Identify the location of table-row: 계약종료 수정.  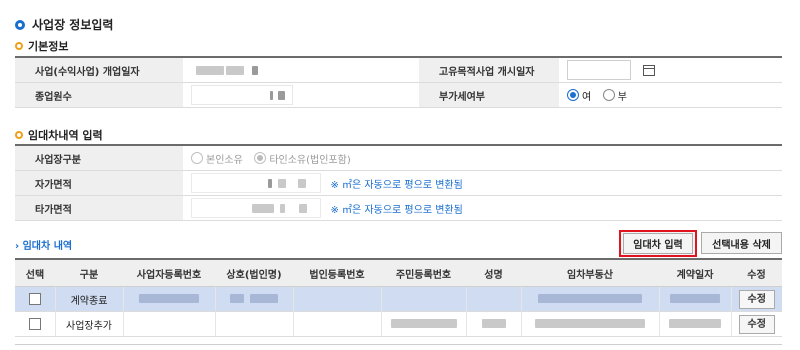
(398, 299).